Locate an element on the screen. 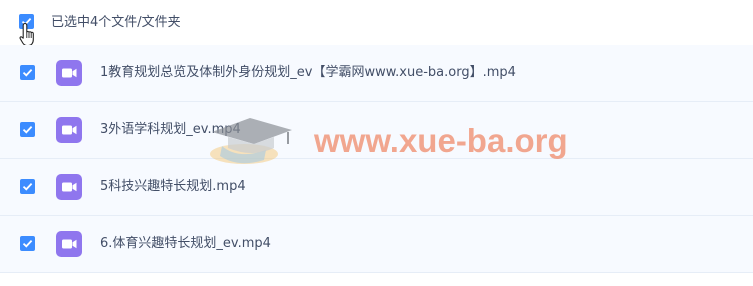 Image resolution: width=753 pixels, height=286 pixels. selection-count-label: 已选中4个文件/文件夹 is located at coordinates (116, 22).